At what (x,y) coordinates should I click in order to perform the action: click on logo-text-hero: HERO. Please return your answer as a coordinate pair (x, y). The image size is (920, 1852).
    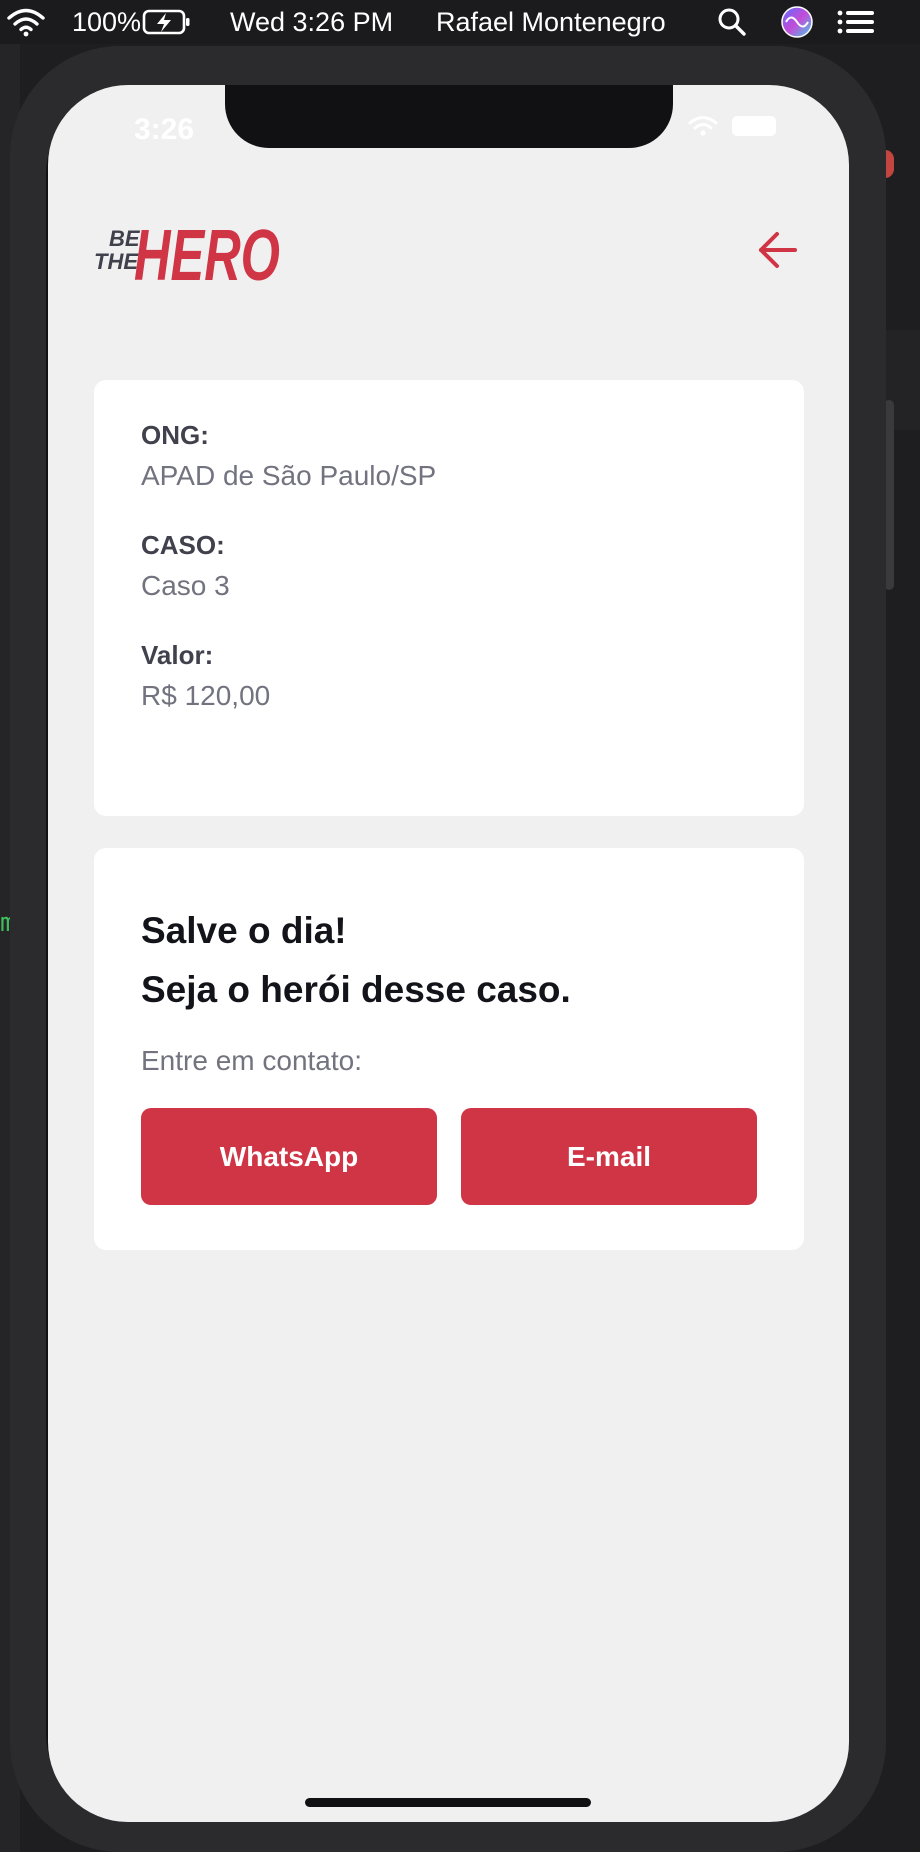
    Looking at the image, I should click on (207, 253).